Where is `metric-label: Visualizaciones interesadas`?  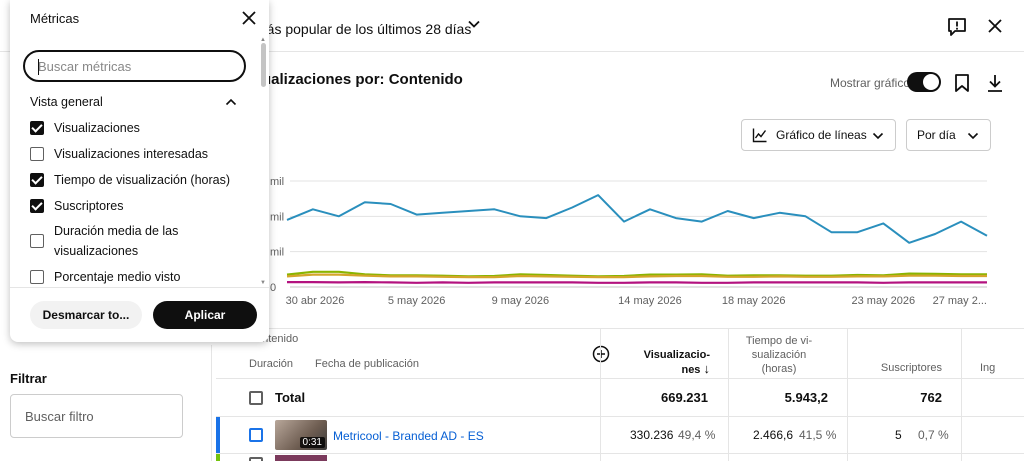 metric-label: Visualizaciones interesadas is located at coordinates (131, 154).